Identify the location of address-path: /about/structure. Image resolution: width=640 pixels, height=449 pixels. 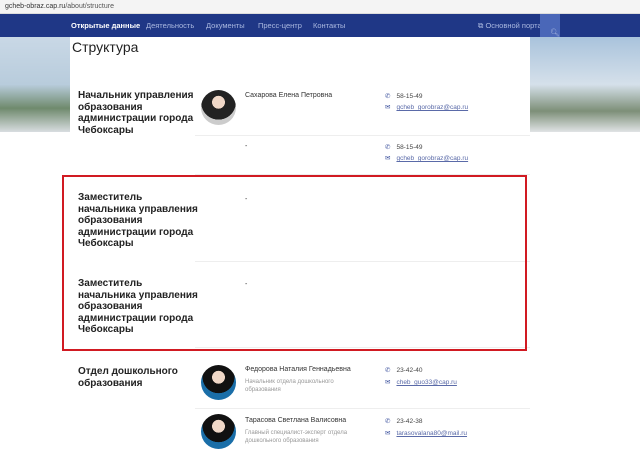
(89, 6).